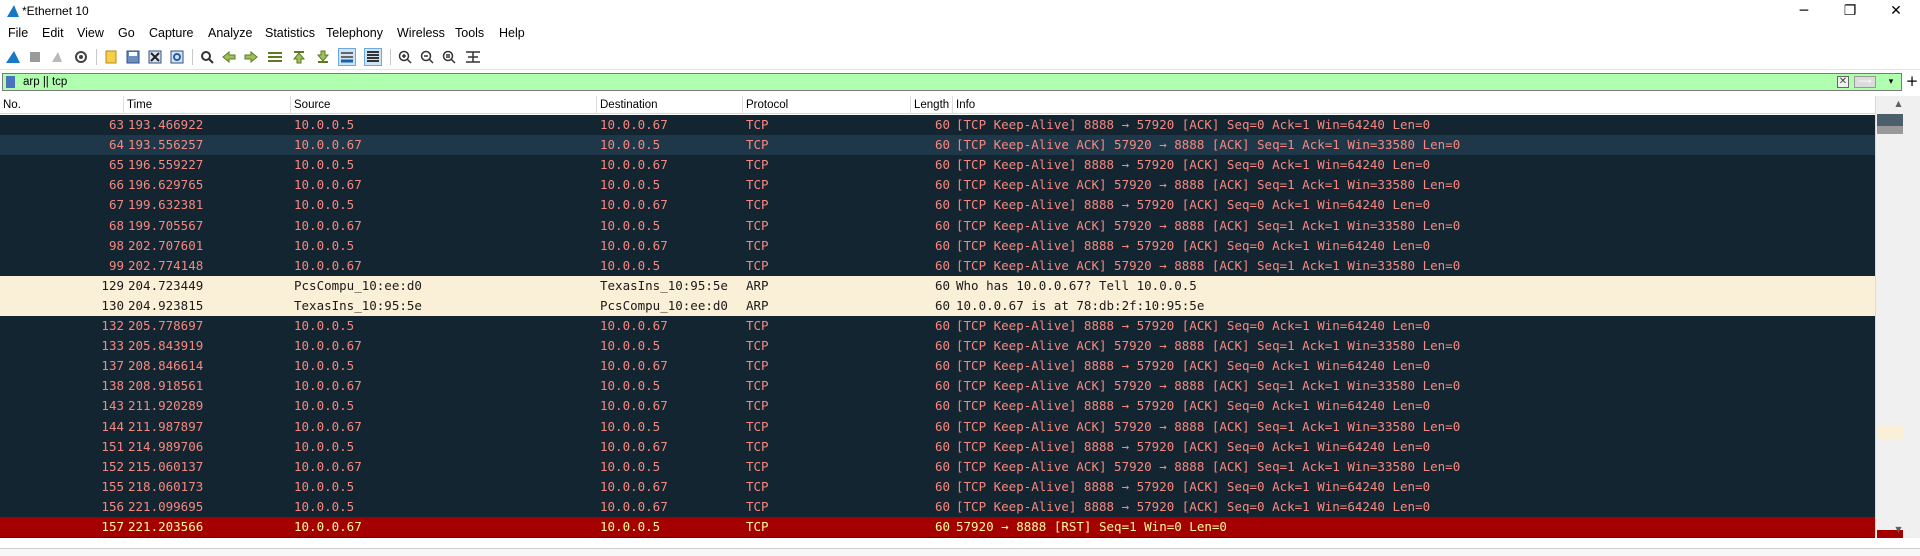 The height and width of the screenshot is (556, 1920). Describe the element at coordinates (932, 105) in the screenshot. I see `column-header-length: Length` at that location.